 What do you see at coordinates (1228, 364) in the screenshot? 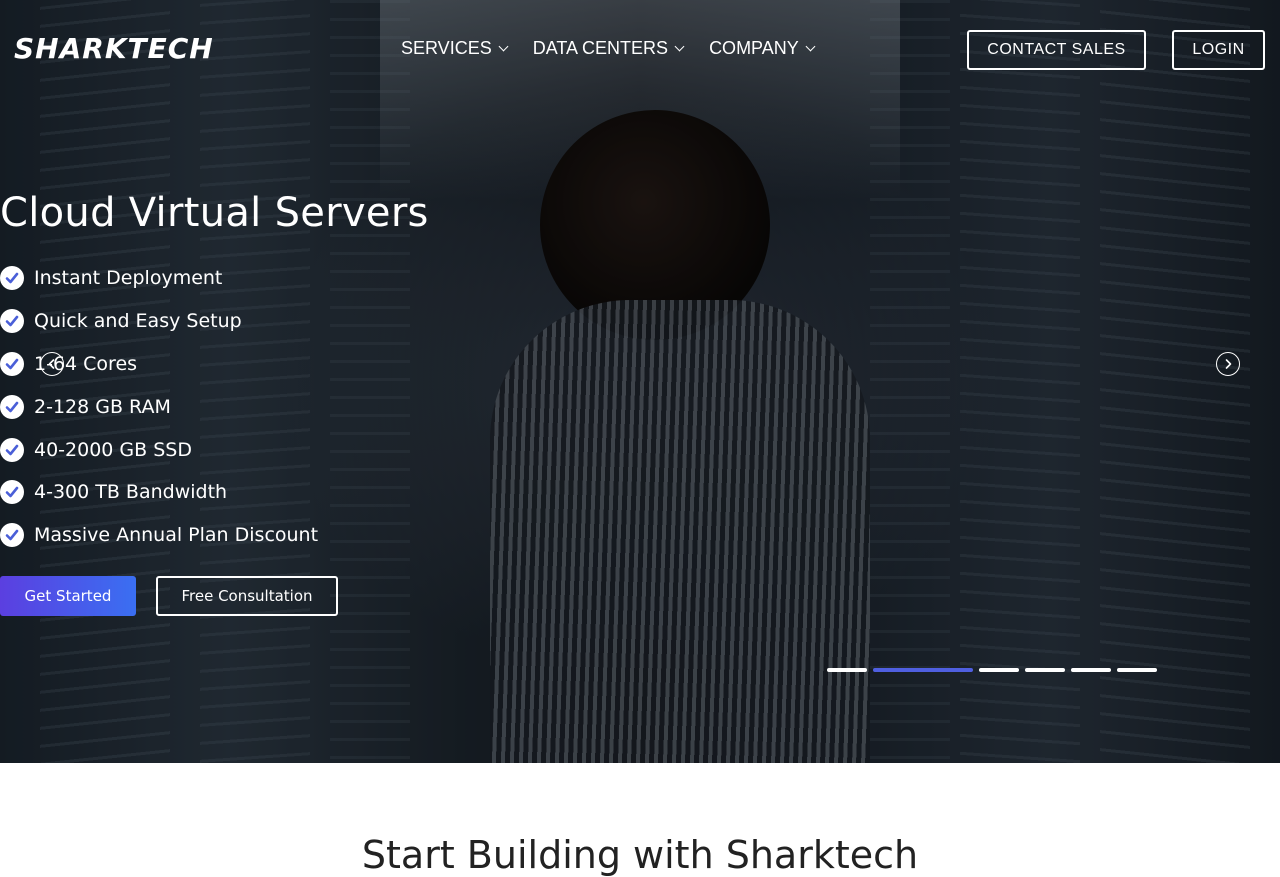
I see `chevron-right-circle-icon` at bounding box center [1228, 364].